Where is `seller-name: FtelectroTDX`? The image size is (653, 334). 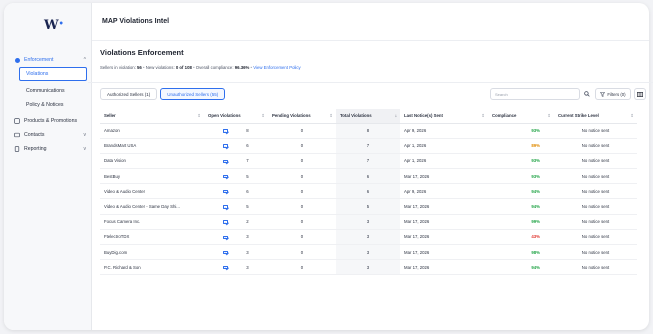 seller-name: FtelectroTDX is located at coordinates (152, 237).